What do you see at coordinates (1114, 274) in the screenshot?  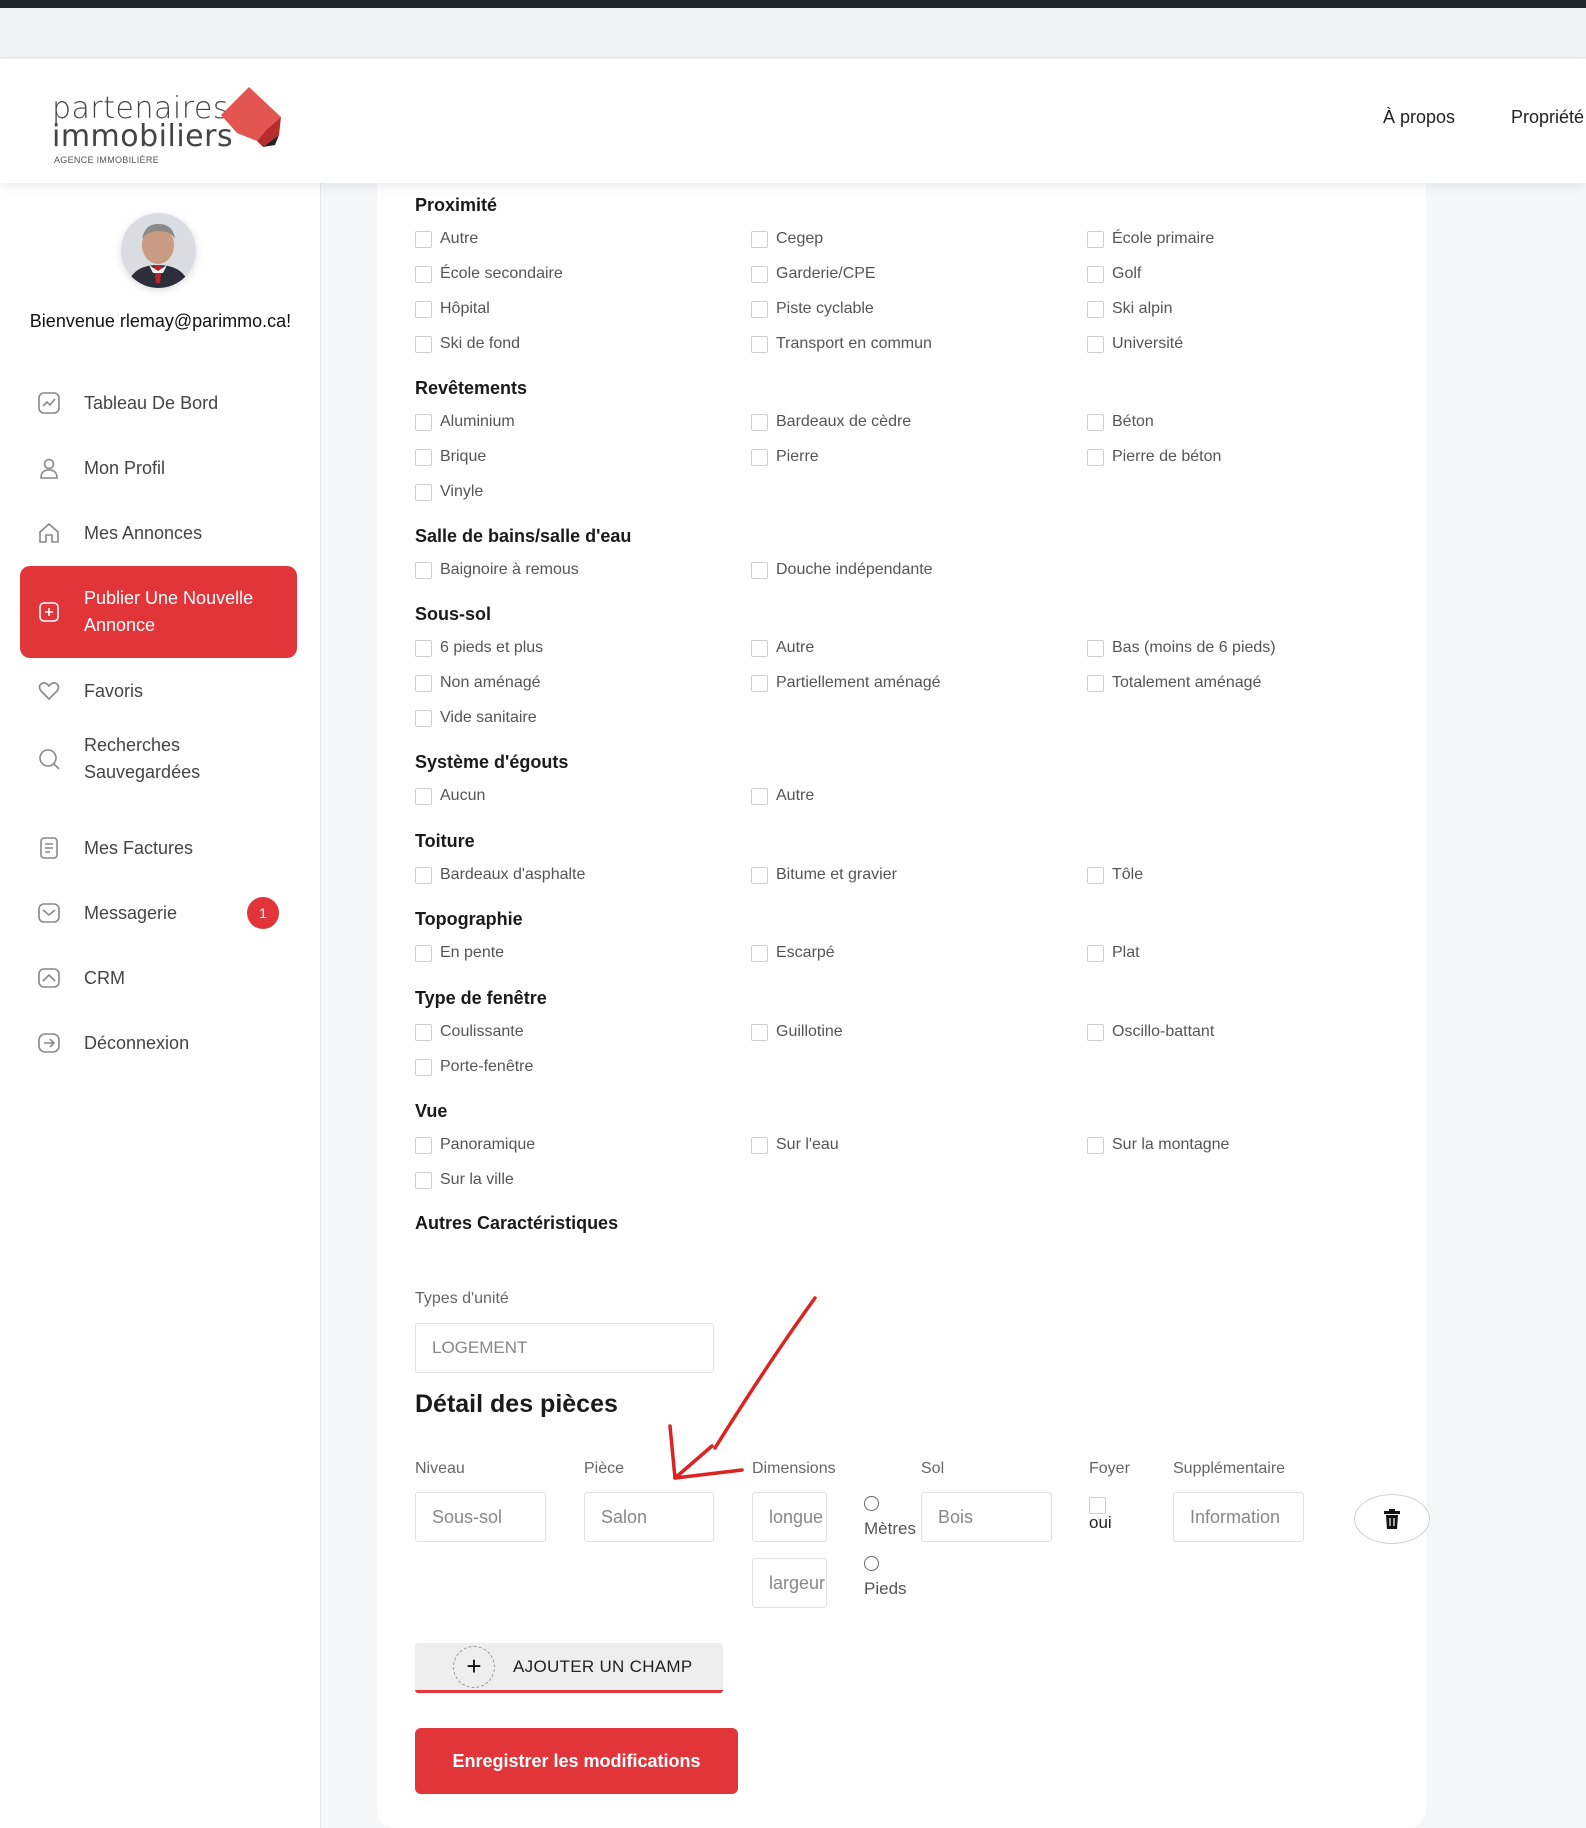 I see `characteristic-checkbox: Golf` at bounding box center [1114, 274].